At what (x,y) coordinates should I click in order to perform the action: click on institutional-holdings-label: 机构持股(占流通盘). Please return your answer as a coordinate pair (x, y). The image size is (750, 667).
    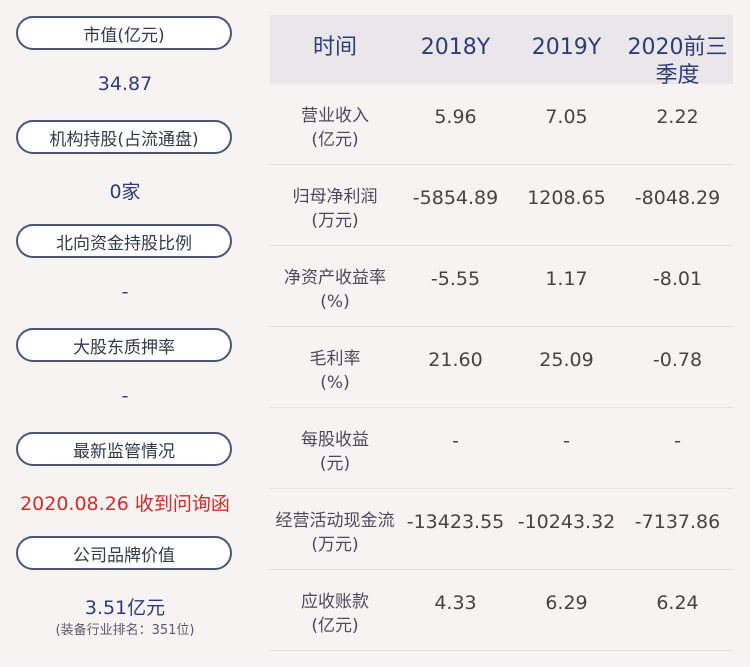
    Looking at the image, I should click on (124, 137).